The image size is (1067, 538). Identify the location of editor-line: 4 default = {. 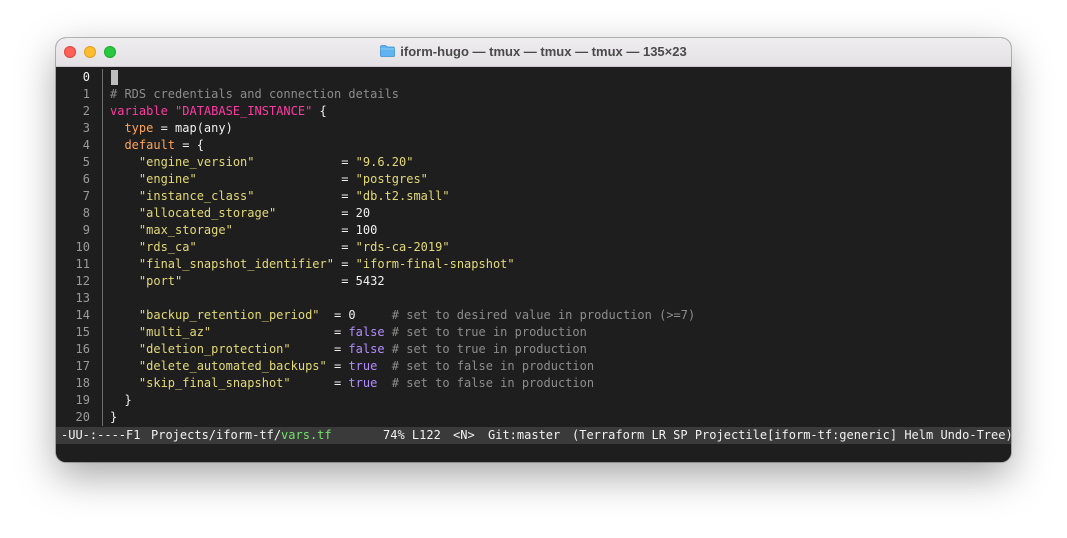
(533, 145).